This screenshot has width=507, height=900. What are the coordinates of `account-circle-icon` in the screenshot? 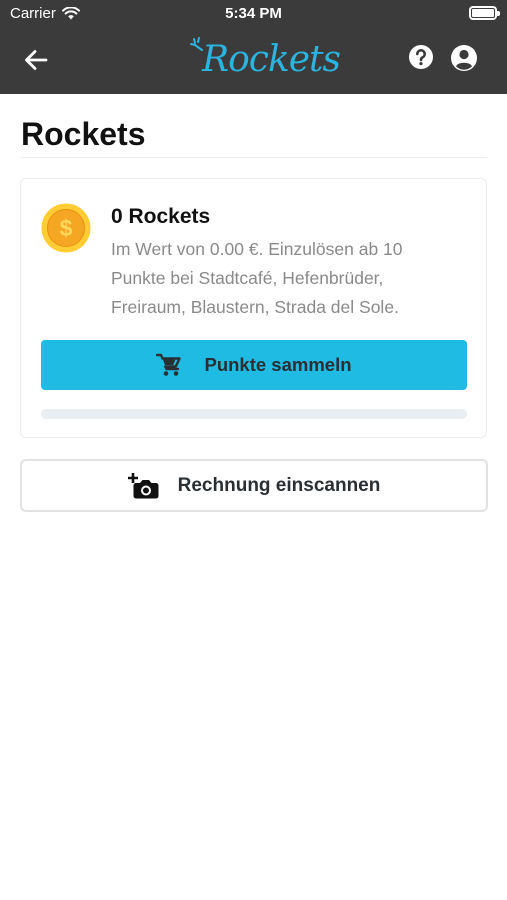 It's located at (464, 58).